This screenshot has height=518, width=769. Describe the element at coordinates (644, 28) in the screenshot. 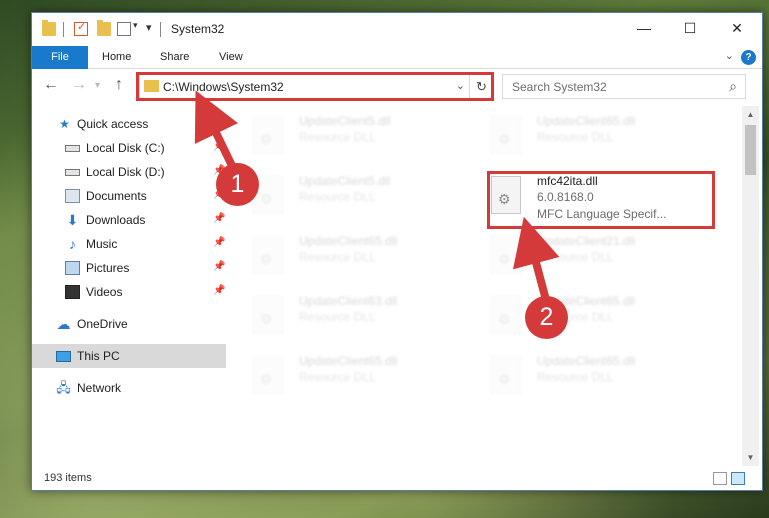

I see `minimize-button: —` at that location.